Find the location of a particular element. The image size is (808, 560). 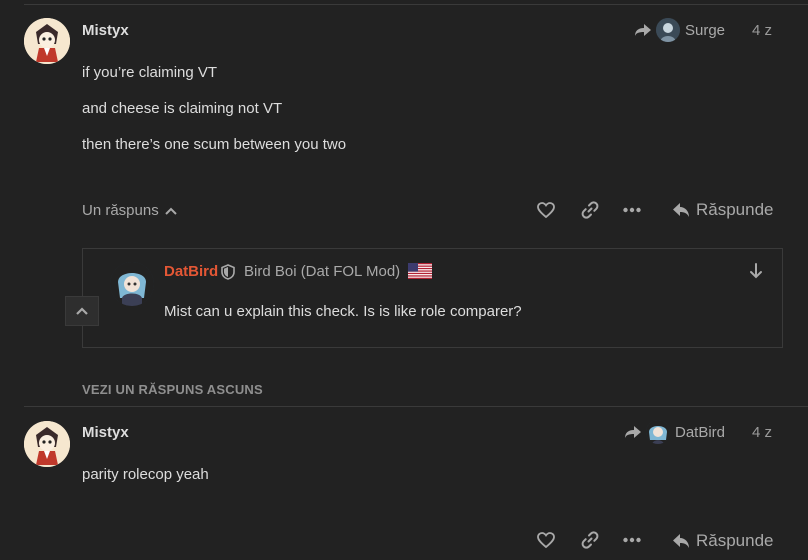

replies-toggle-button: Un răspuns is located at coordinates (129, 210).